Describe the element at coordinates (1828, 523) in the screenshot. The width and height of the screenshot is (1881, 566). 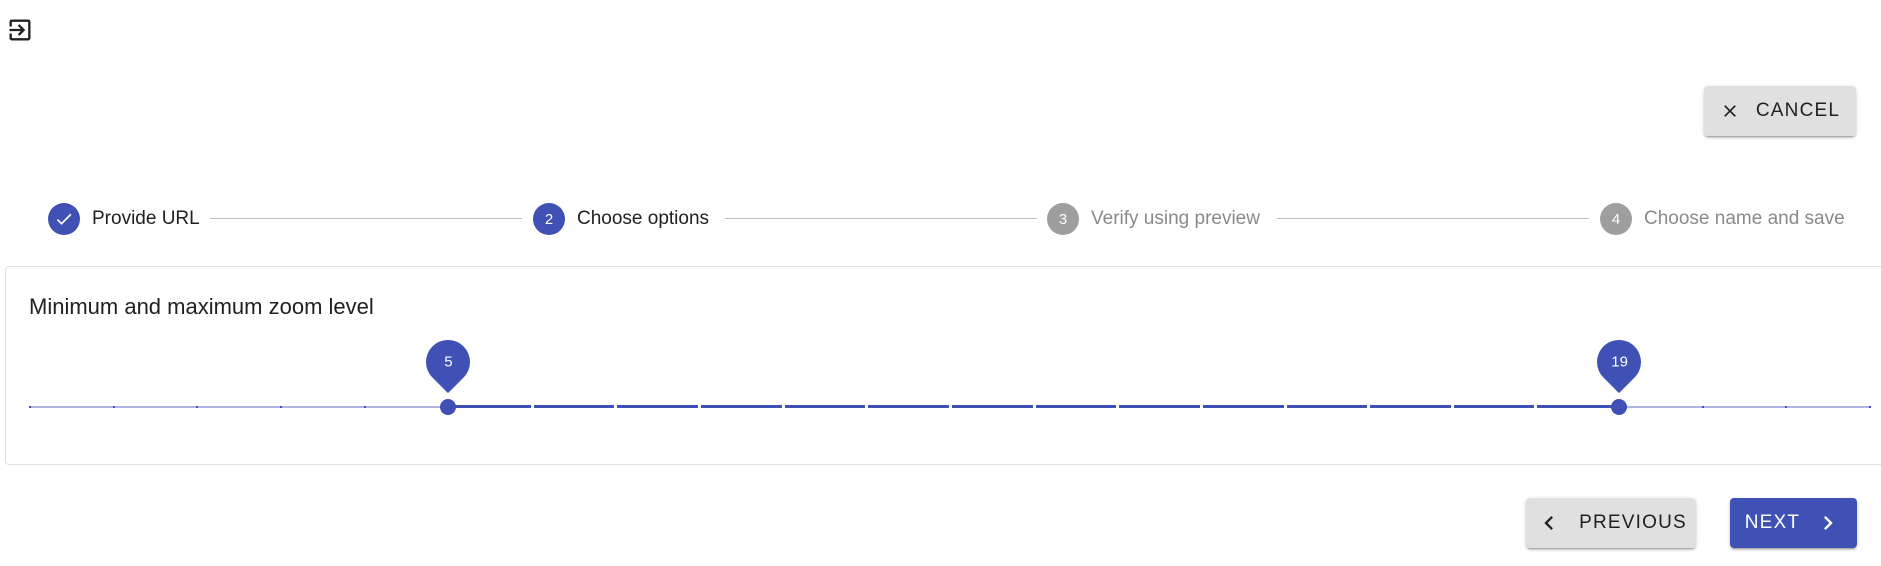
I see `chevron-right-icon` at that location.